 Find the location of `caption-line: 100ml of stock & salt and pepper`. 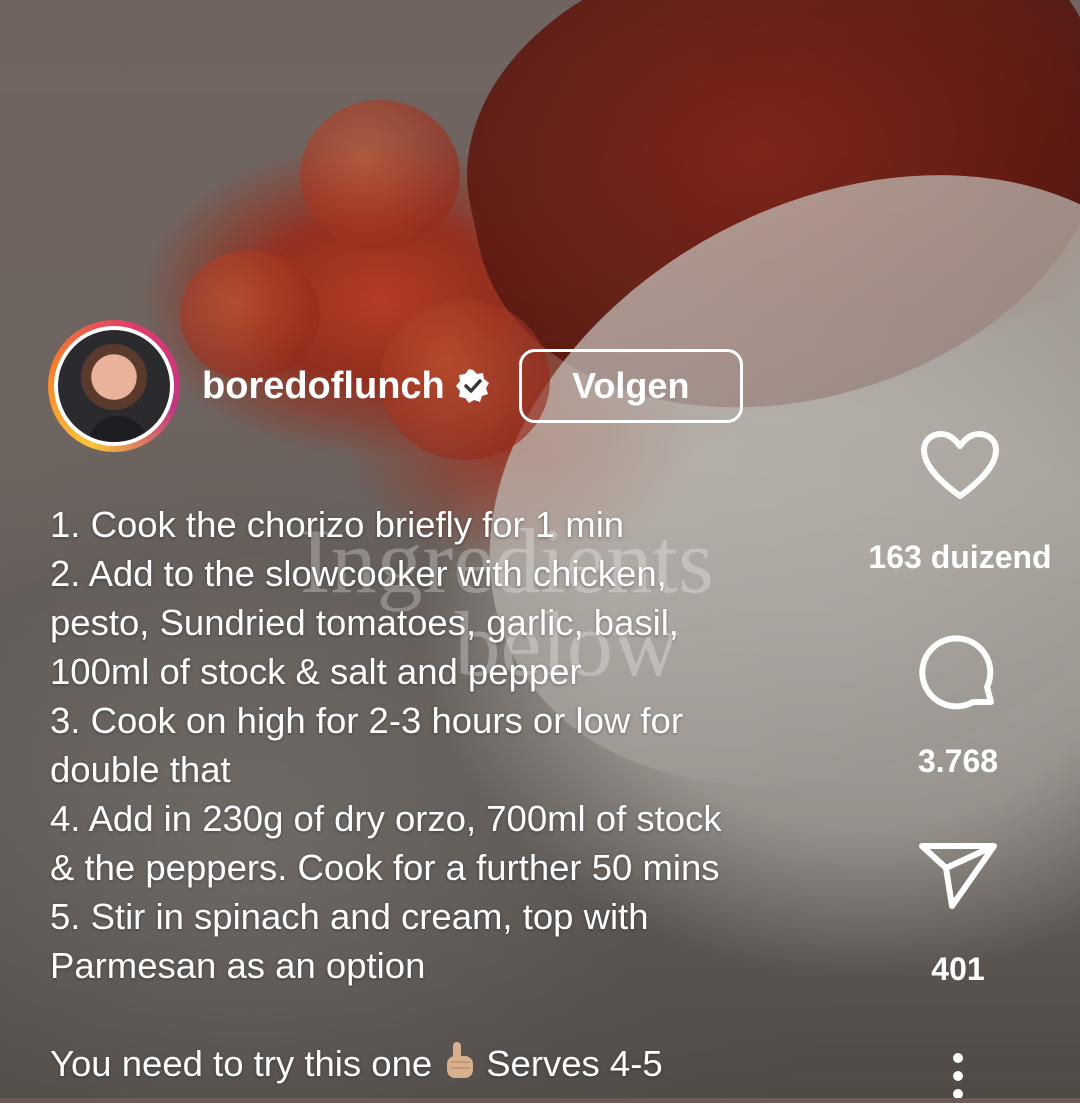

caption-line: 100ml of stock & salt and pepper is located at coordinates (316, 671).